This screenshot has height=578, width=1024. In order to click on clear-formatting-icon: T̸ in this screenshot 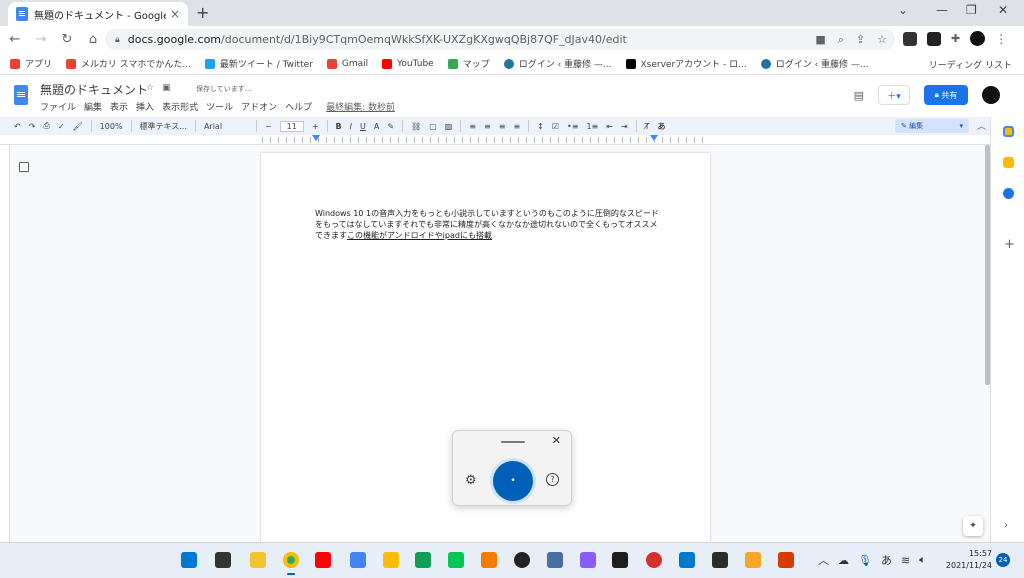, I will do `click(647, 126)`.